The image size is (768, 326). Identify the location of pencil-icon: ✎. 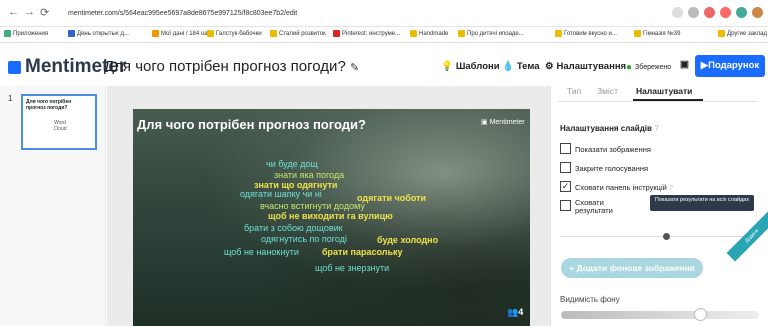
(354, 68).